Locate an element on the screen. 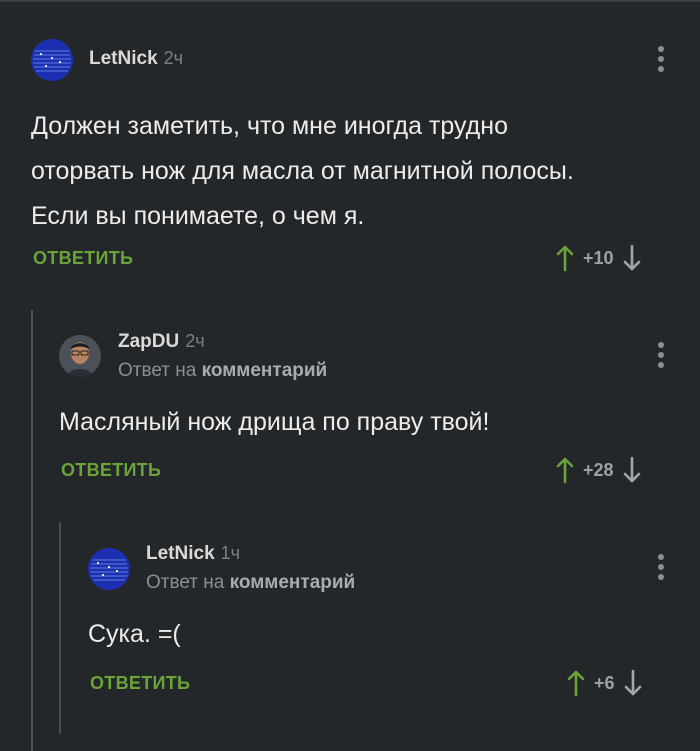  comment-text-line: Сука. =( is located at coordinates (134, 634).